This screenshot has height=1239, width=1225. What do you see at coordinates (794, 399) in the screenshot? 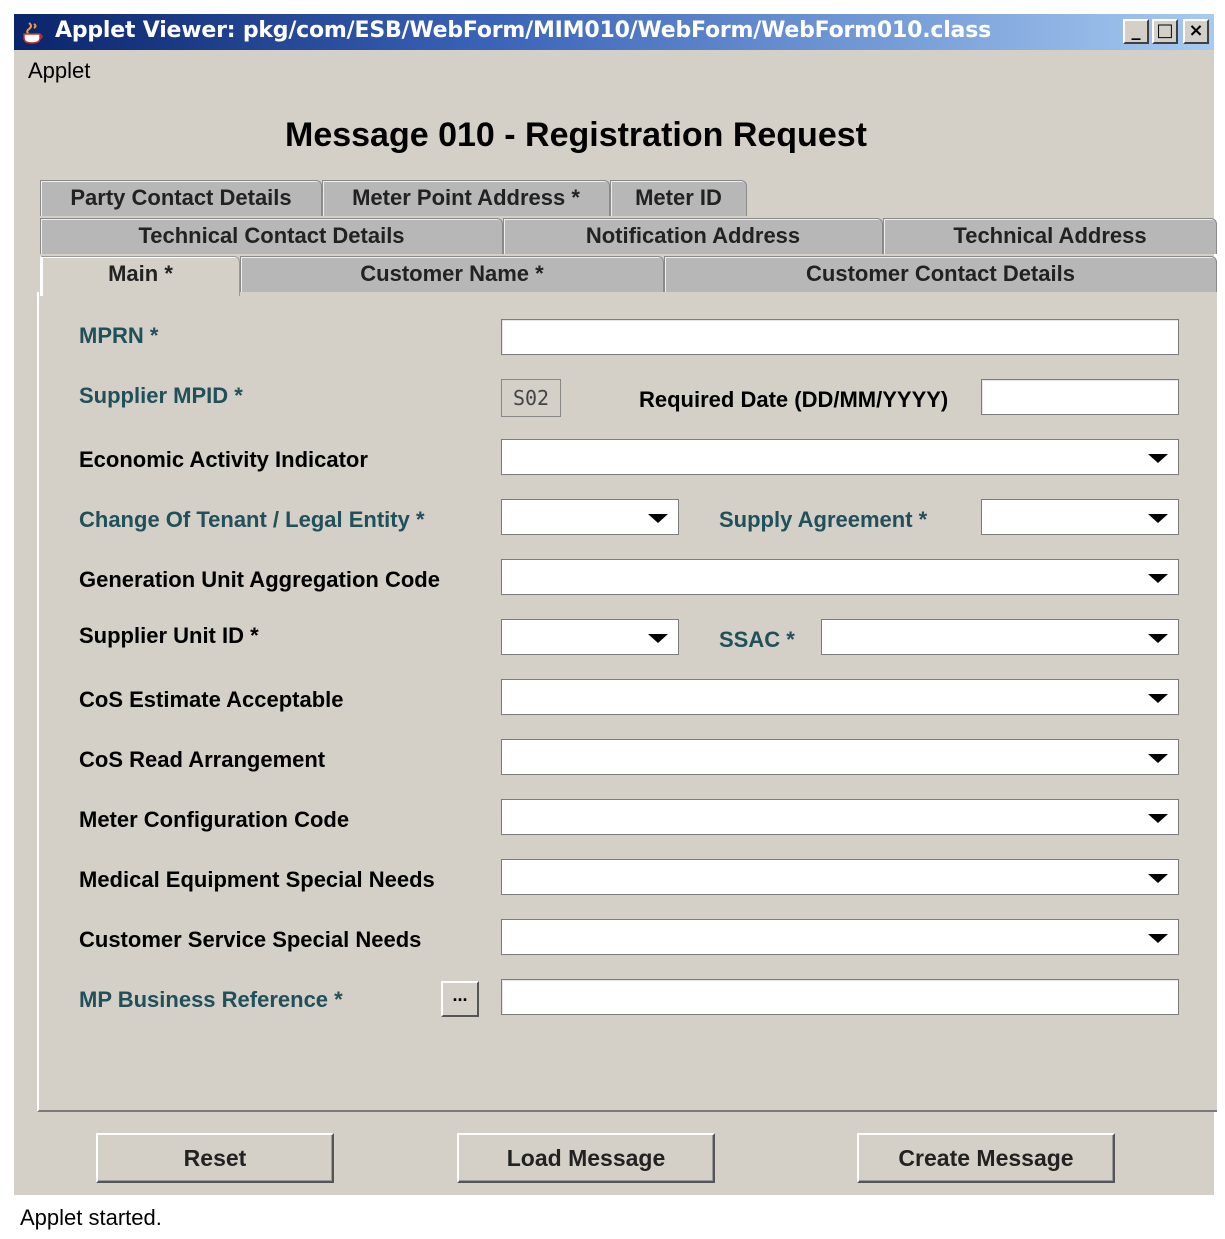
I see `required-date-label: Required Date (DD/MM/YYYY)` at bounding box center [794, 399].